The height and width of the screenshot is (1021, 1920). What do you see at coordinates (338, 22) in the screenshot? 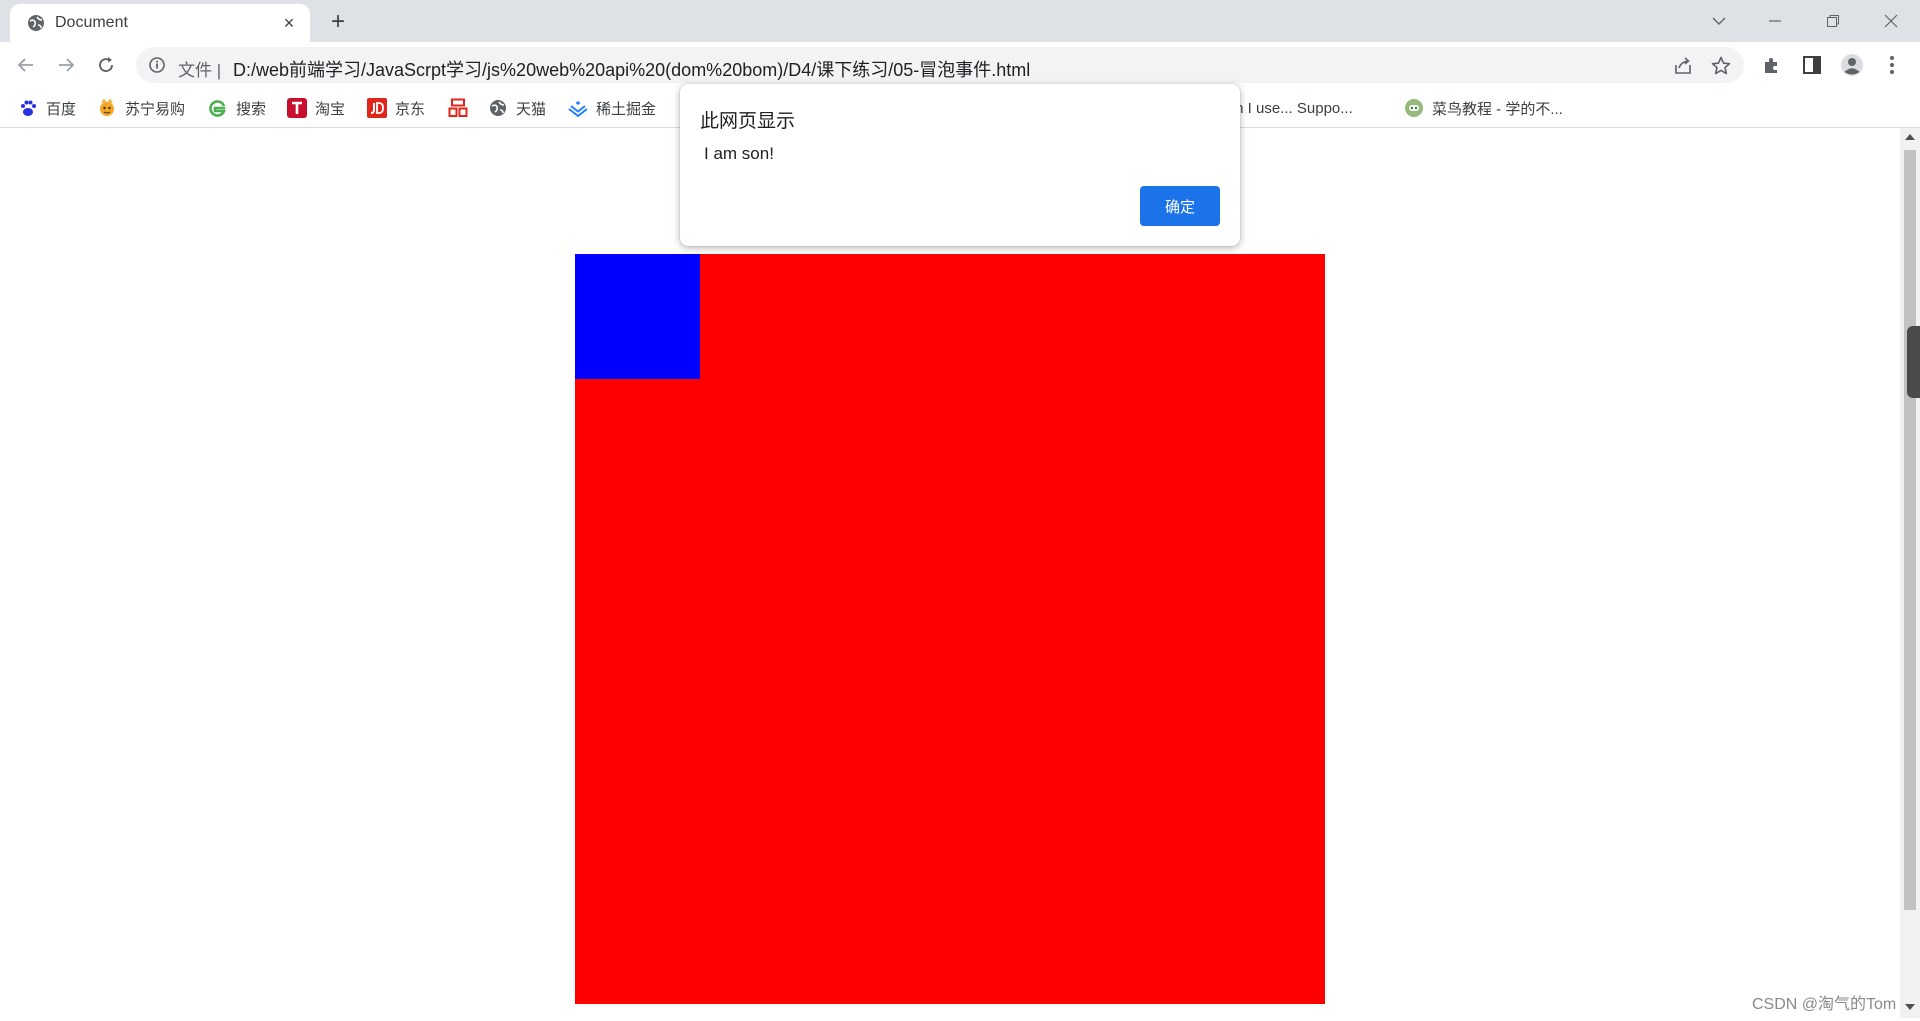
I see `new-tab-button: +` at bounding box center [338, 22].